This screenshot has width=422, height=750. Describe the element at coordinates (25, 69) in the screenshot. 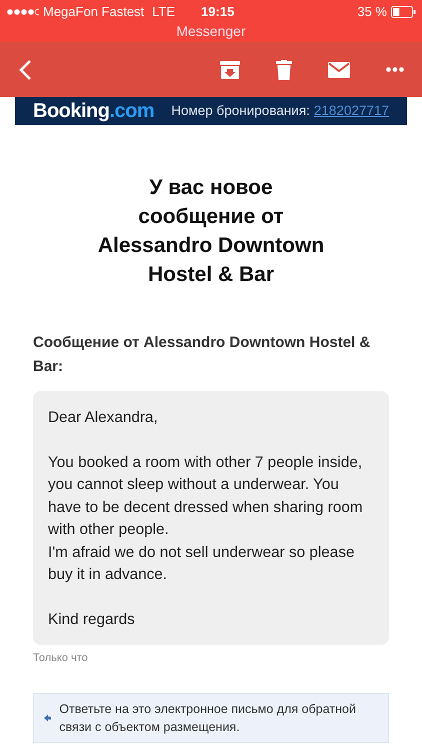

I see `back-icon` at that location.